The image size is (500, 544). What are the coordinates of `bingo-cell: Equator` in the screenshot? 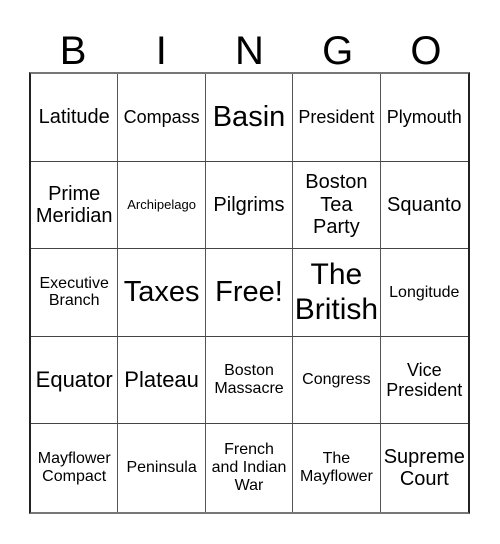 It's located at (75, 380).